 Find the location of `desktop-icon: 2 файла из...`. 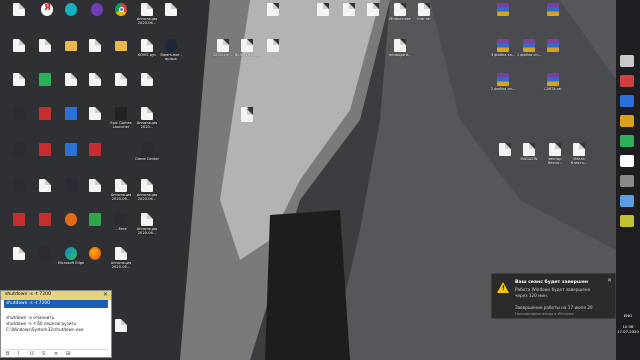

desktop-icon: 2 файла из... is located at coordinates (503, 85).